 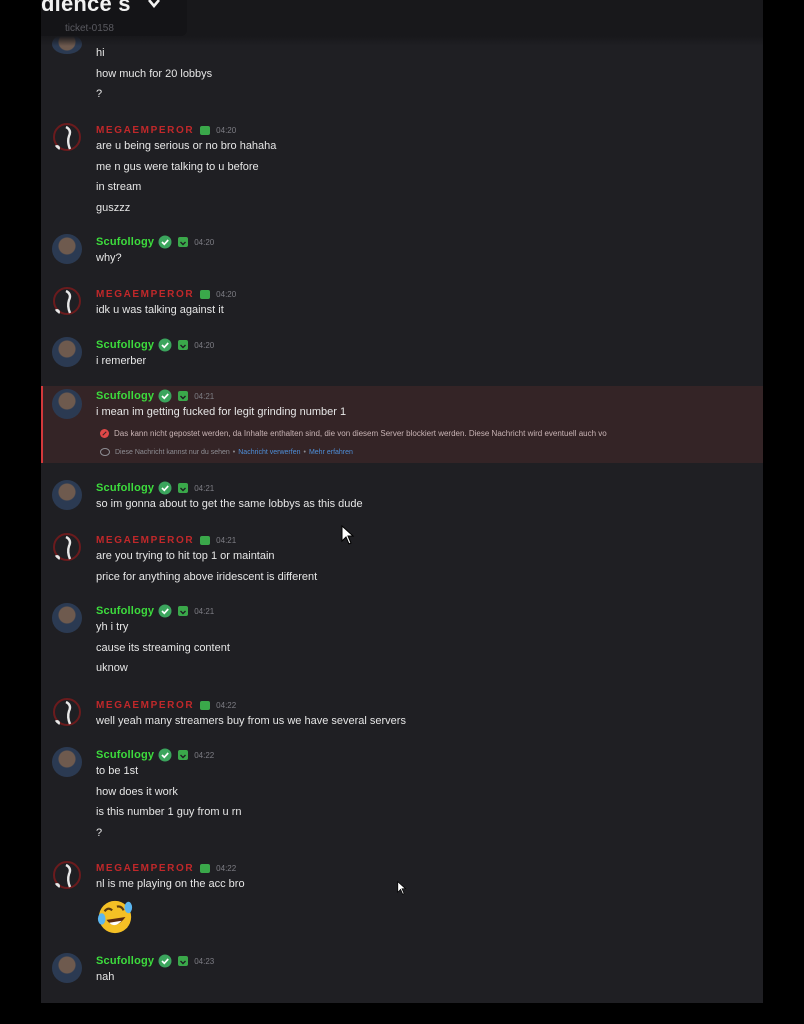 What do you see at coordinates (269, 452) in the screenshot?
I see `dismiss-message-link: Nachricht verwerfen` at bounding box center [269, 452].